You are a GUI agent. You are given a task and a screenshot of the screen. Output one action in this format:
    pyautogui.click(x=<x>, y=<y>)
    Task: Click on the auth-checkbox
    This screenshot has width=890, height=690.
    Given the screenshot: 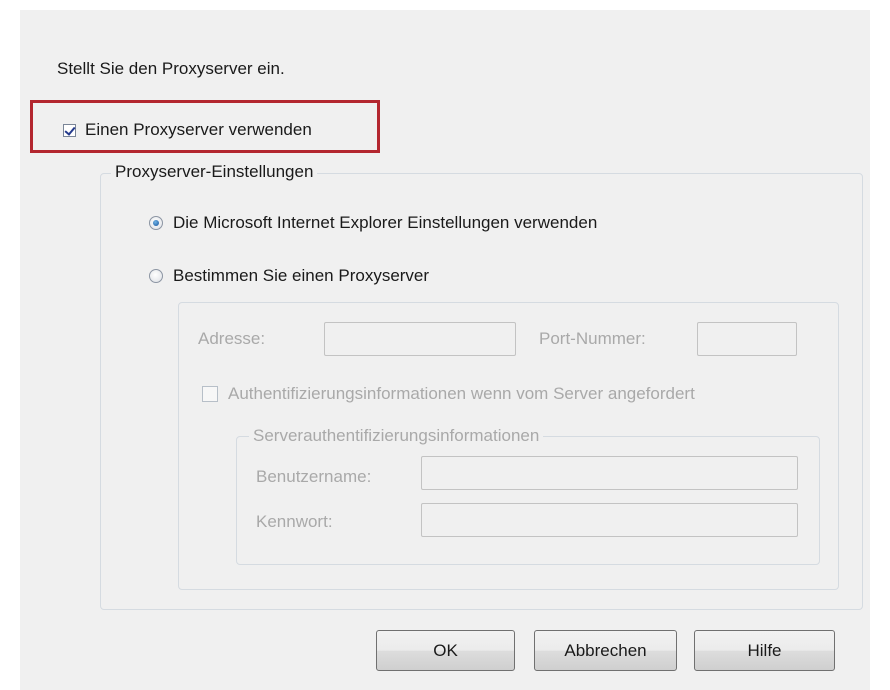 What is the action you would take?
    pyautogui.click(x=210, y=394)
    